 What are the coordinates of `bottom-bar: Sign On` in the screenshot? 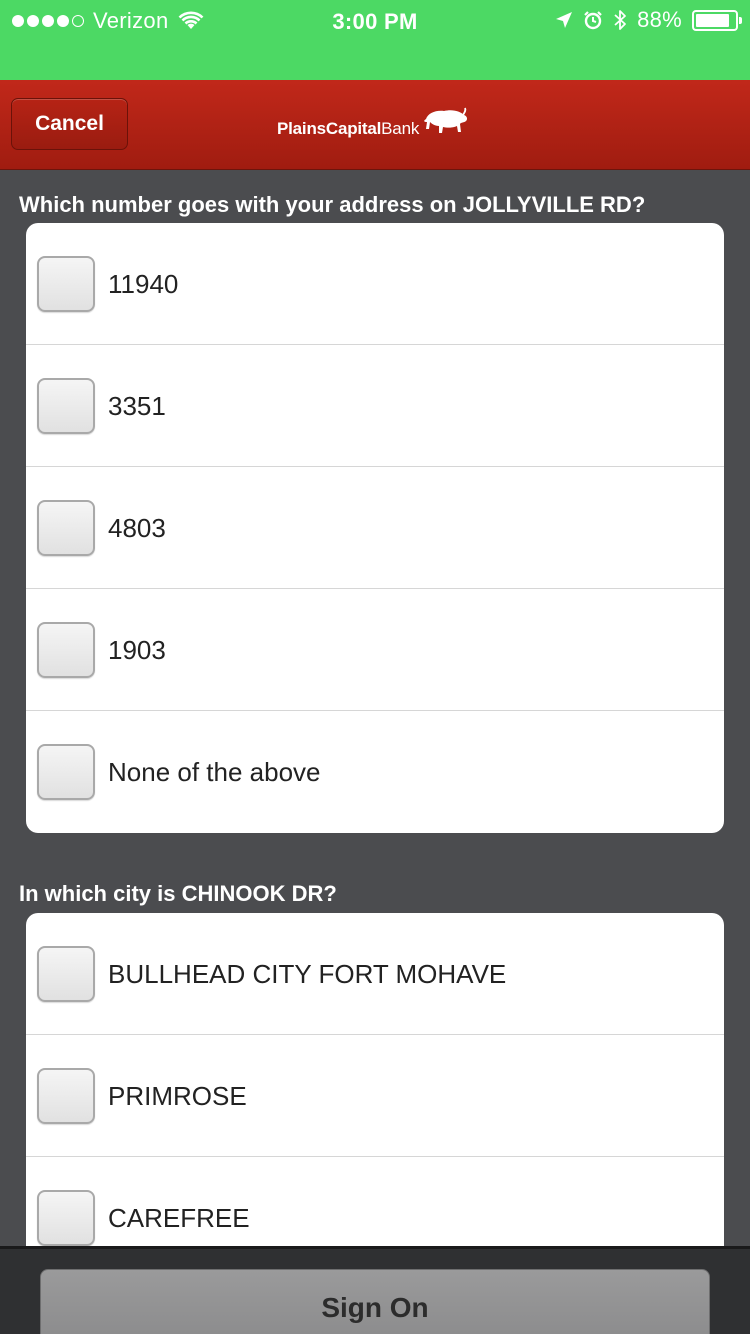 It's located at (375, 1290).